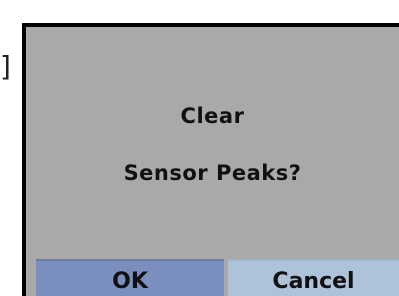 Image resolution: width=399 pixels, height=296 pixels. Describe the element at coordinates (212, 173) in the screenshot. I see `dialog-message-line2: Sensor Peaks?` at that location.